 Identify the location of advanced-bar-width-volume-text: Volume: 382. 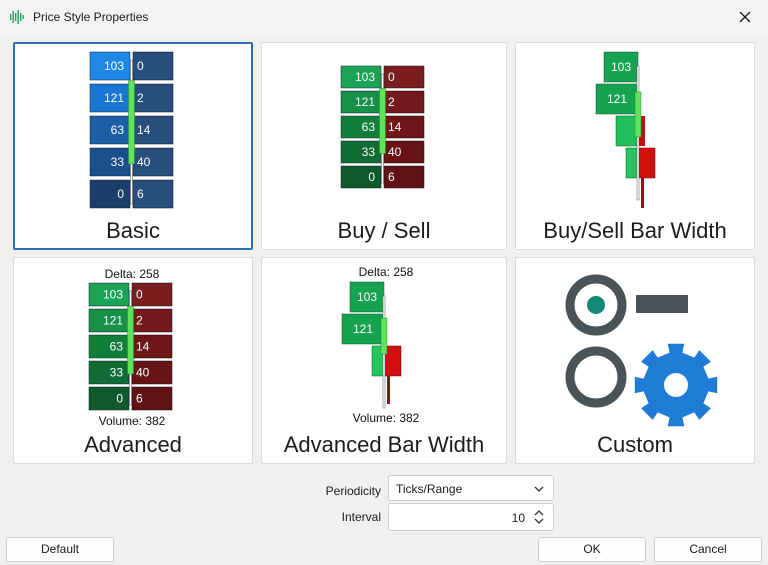
(386, 418).